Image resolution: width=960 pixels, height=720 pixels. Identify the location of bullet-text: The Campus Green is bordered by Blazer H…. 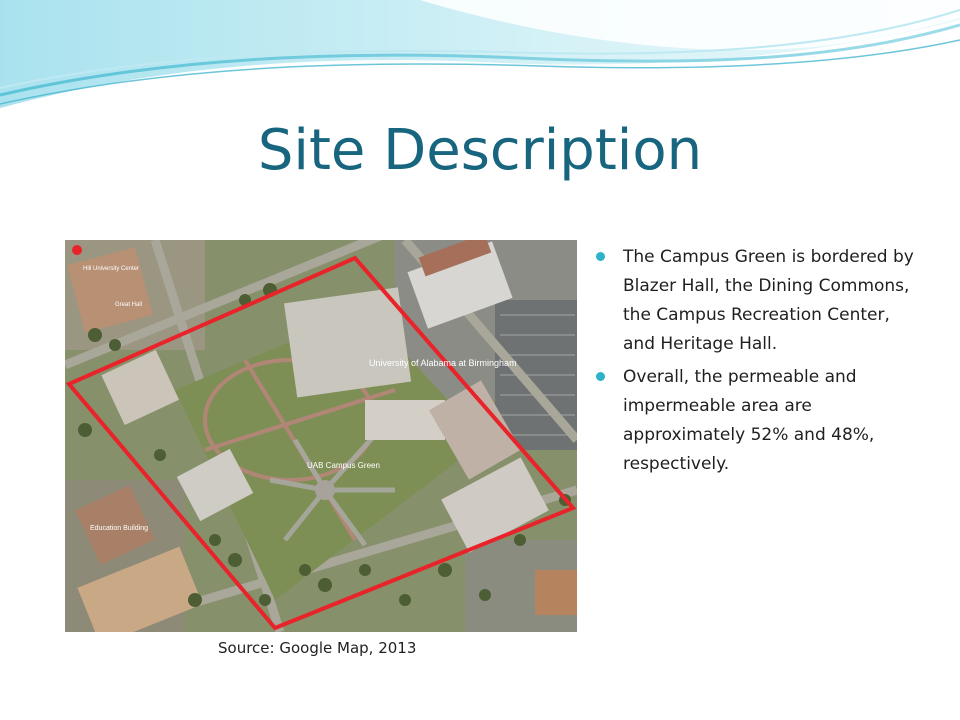
(768, 300).